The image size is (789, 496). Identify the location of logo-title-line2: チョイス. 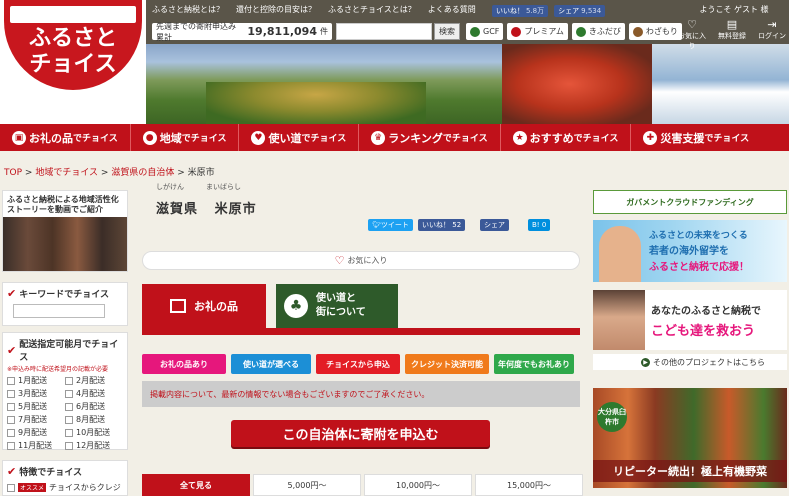
(73, 64).